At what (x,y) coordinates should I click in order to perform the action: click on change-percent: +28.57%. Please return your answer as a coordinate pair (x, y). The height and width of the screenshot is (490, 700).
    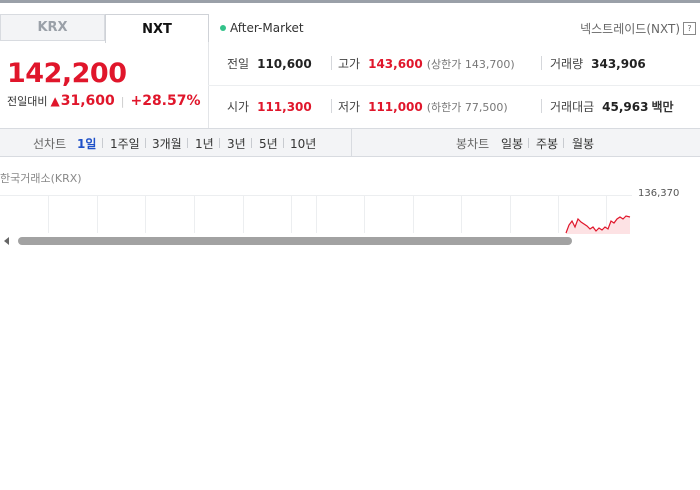
    Looking at the image, I should click on (165, 101).